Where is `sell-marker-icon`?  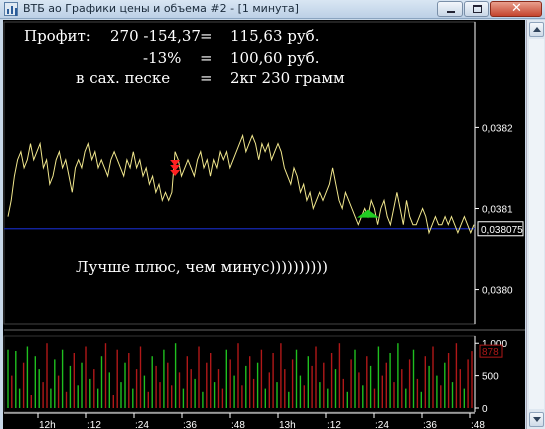
sell-marker-icon is located at coordinates (175, 172).